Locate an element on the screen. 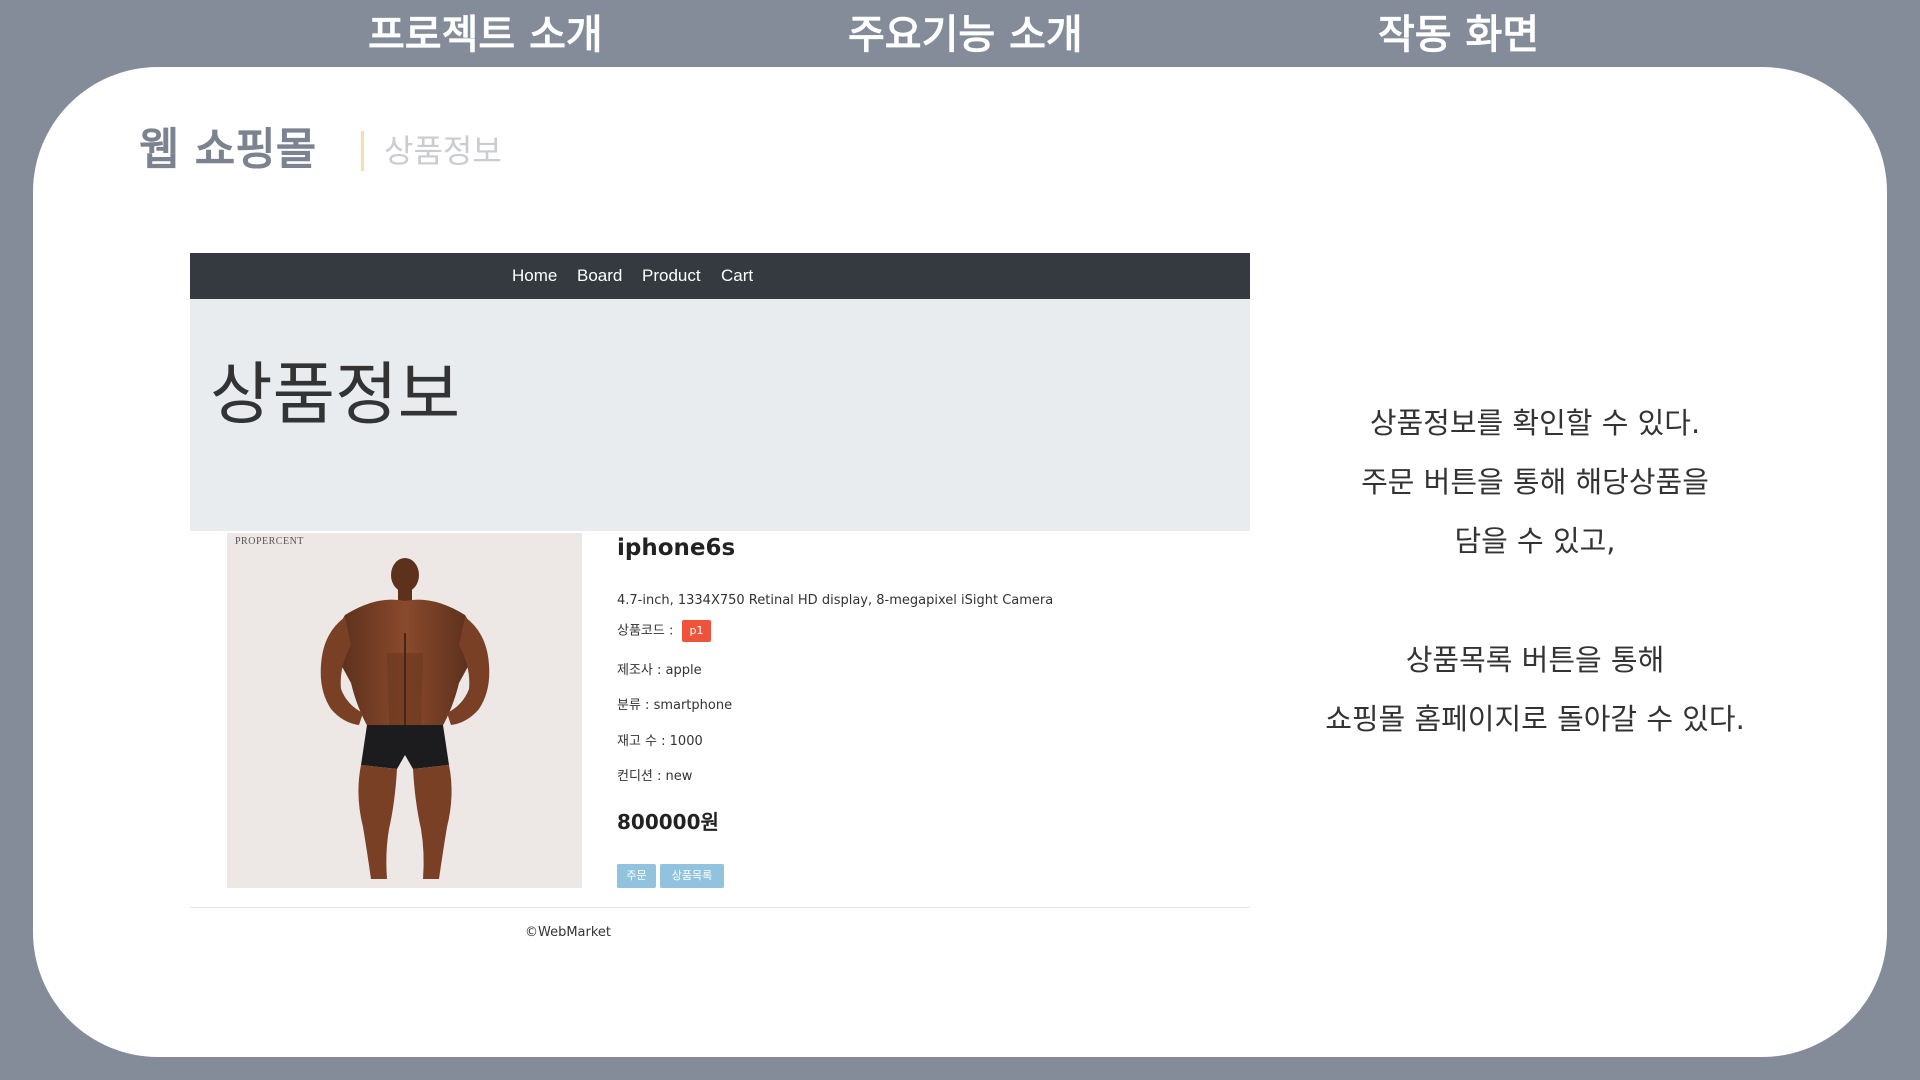 The image size is (1920, 1080). product-condition: 컨디션 : new is located at coordinates (655, 776).